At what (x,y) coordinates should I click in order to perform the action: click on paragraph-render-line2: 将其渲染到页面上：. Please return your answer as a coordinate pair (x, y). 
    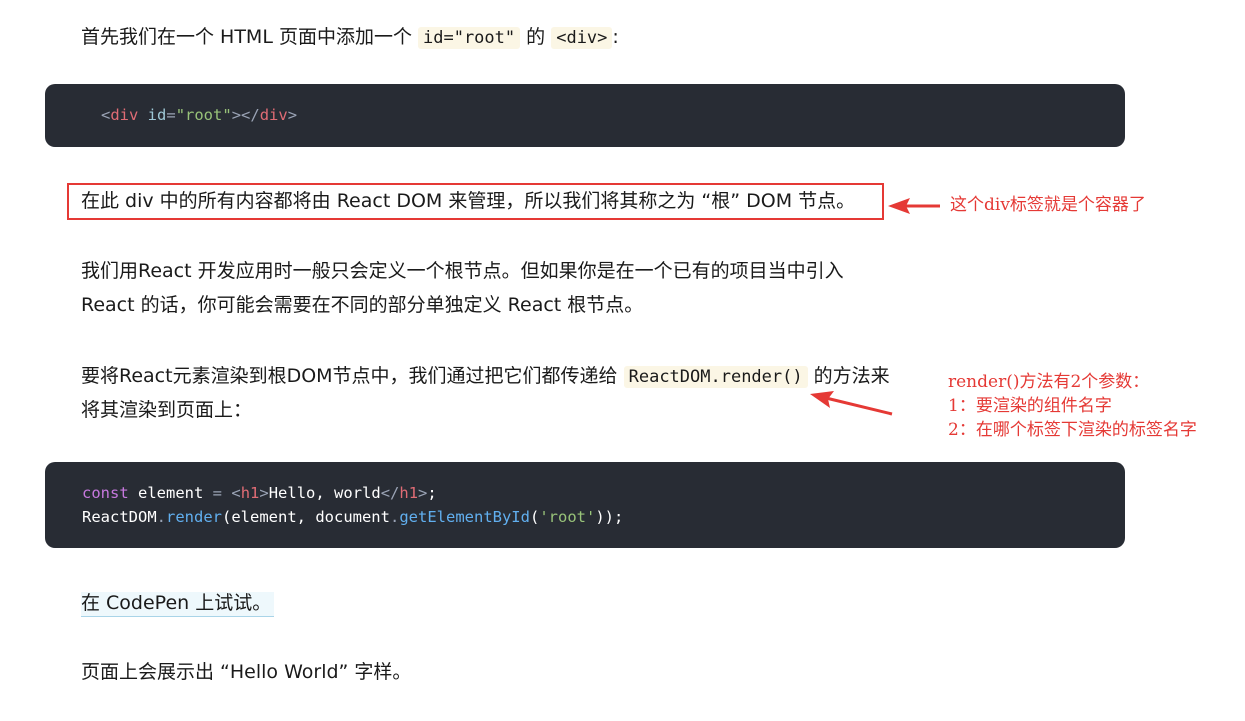
    Looking at the image, I should click on (167, 410).